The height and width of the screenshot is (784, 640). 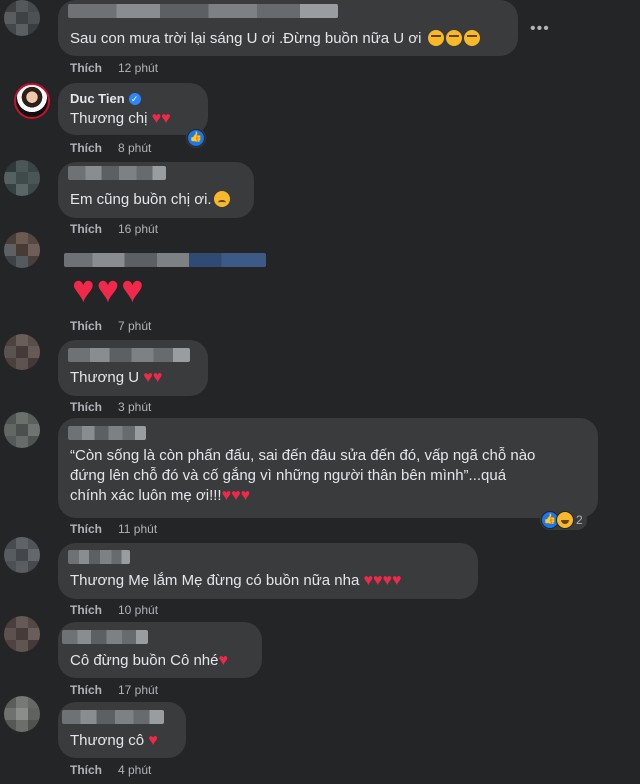 What do you see at coordinates (221, 199) in the screenshot?
I see `sad-emoji-icon` at bounding box center [221, 199].